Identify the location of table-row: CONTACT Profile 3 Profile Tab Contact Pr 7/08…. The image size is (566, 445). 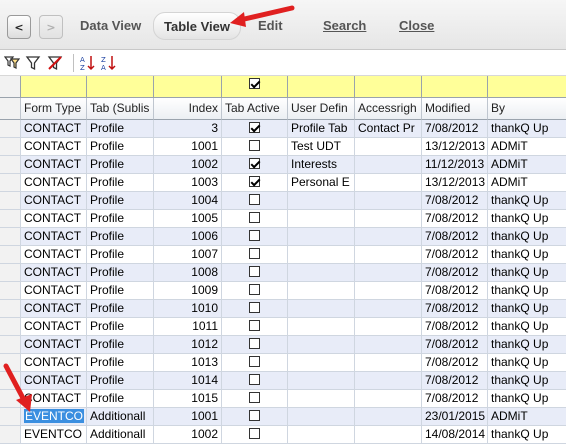
(283, 129).